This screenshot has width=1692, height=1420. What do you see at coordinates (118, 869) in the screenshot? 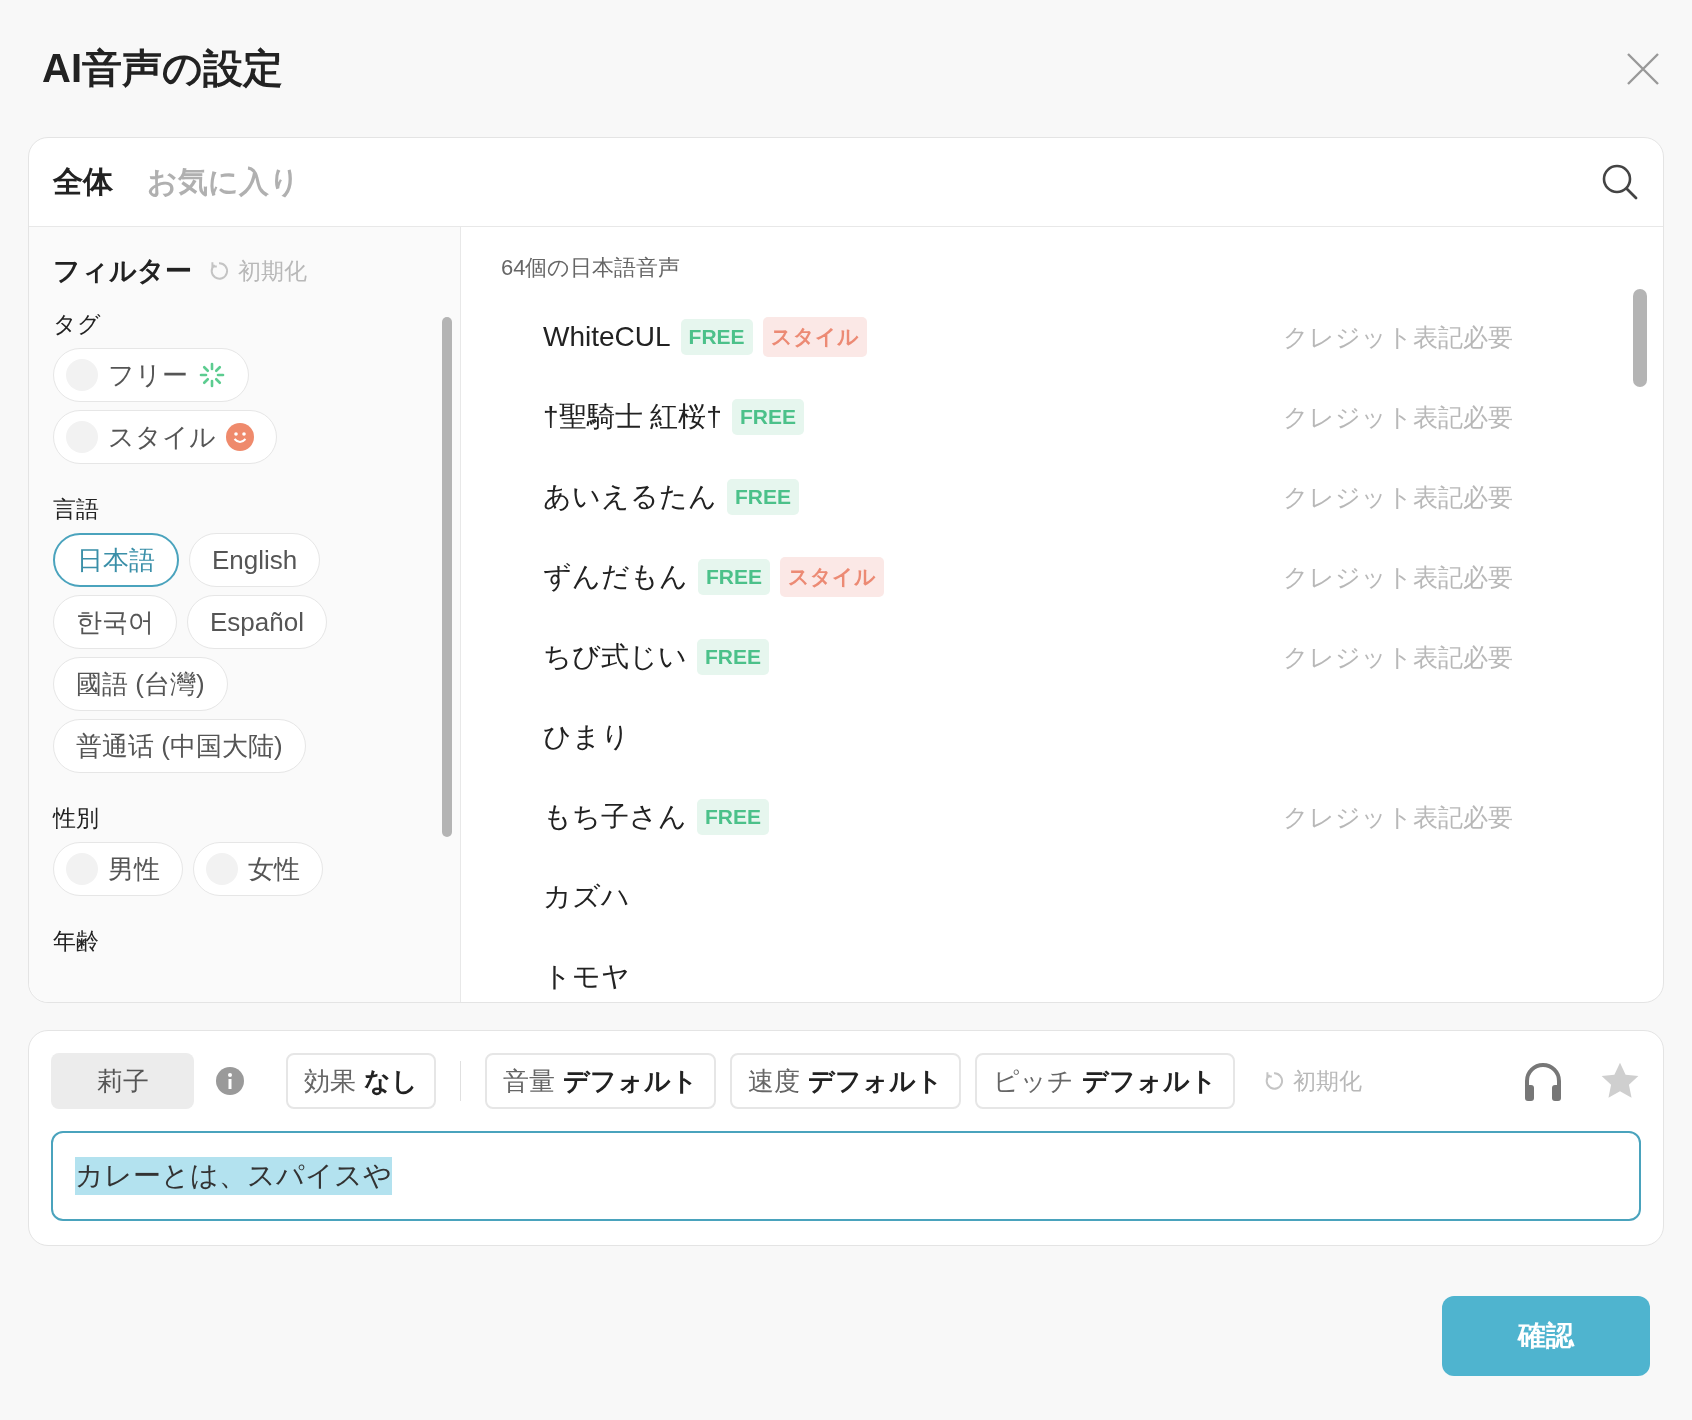
I see `filter-chip: 男性` at bounding box center [118, 869].